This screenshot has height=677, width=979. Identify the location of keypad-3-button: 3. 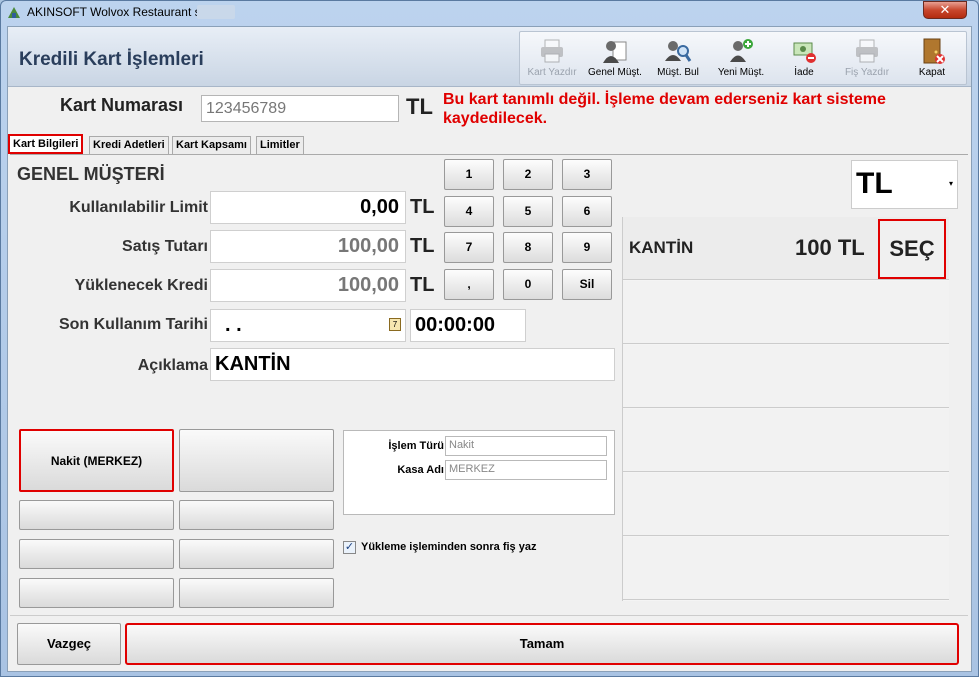
(587, 174).